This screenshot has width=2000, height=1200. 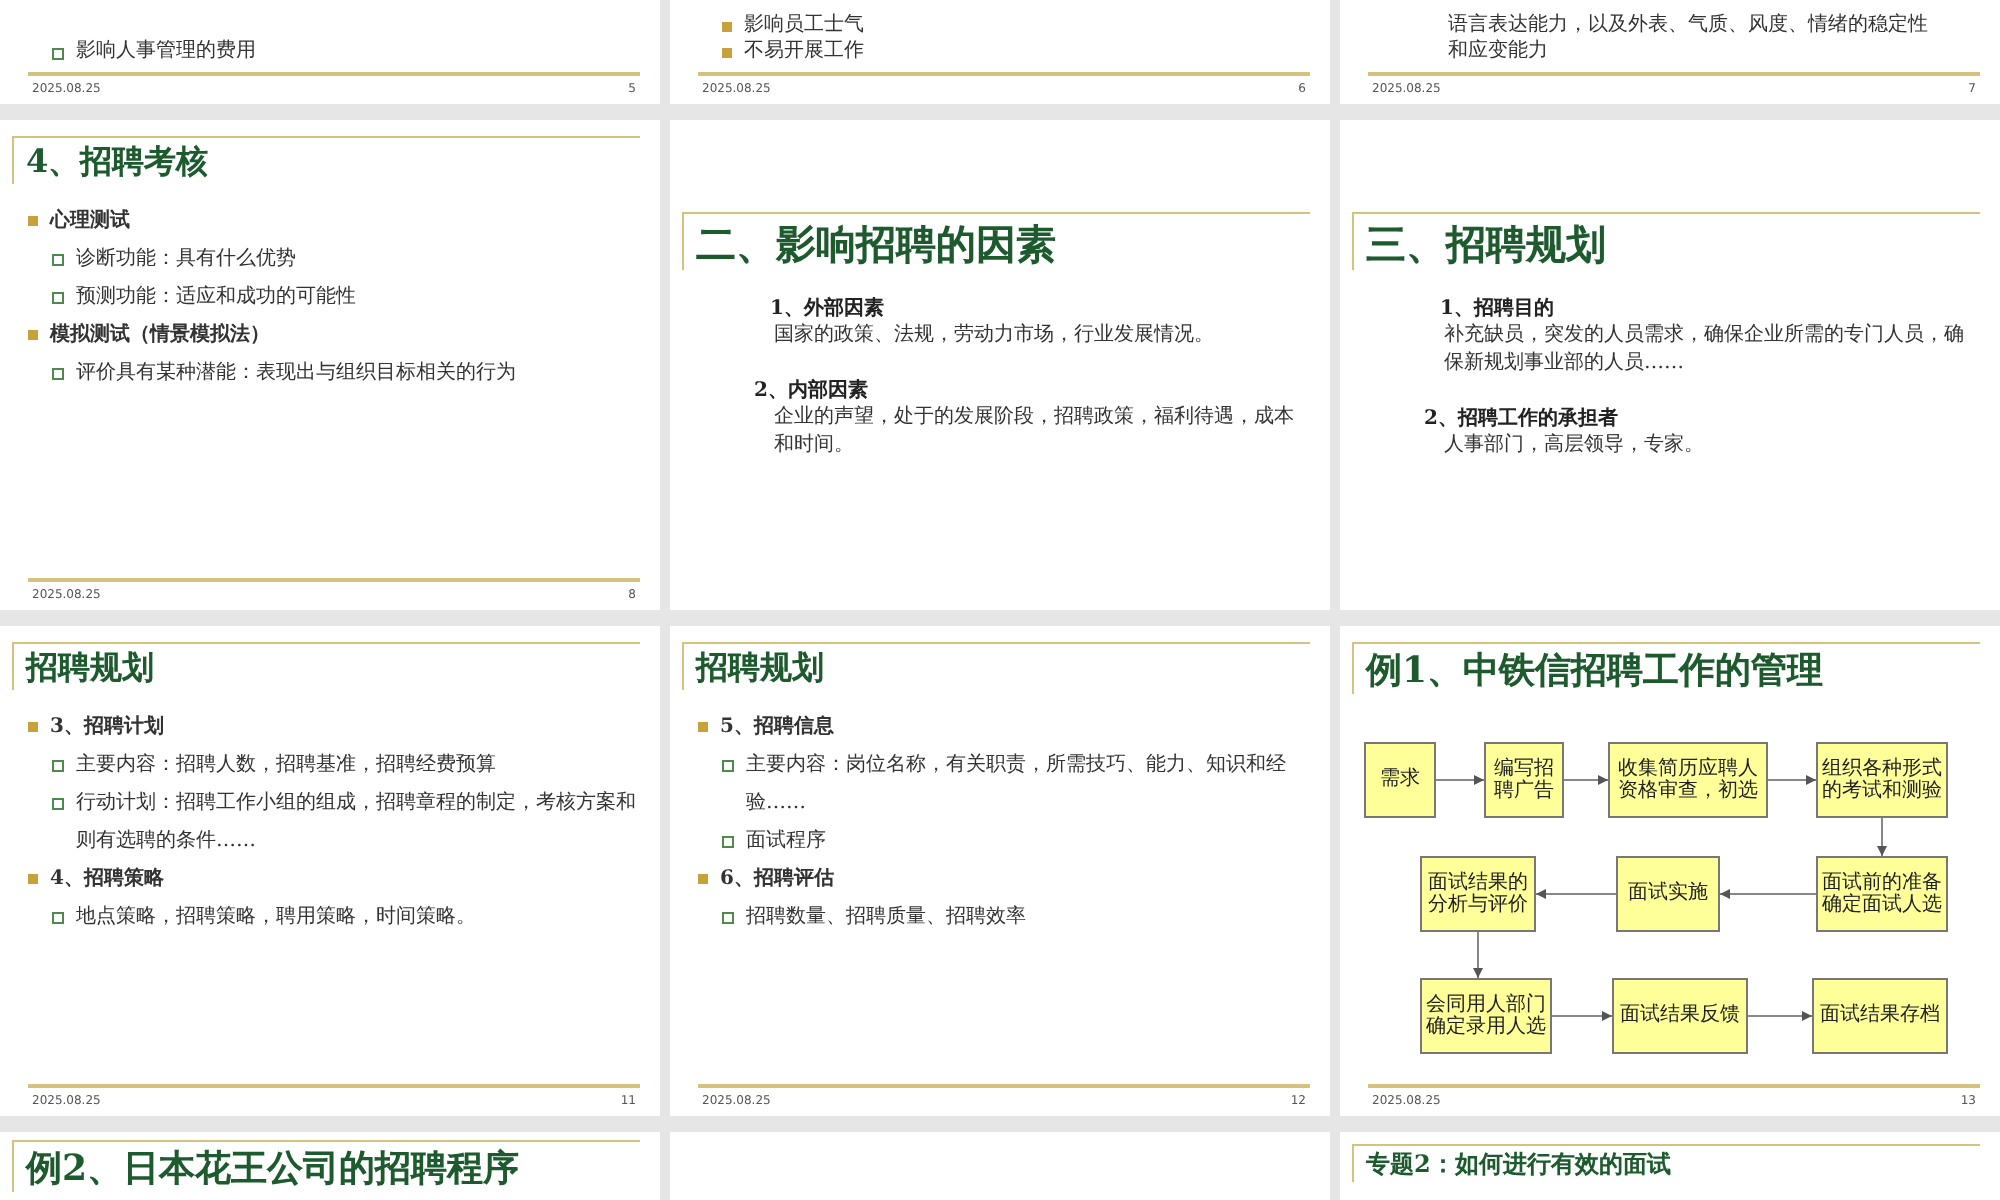 What do you see at coordinates (166, 51) in the screenshot?
I see `bullet-text: 影响人事管理的费用` at bounding box center [166, 51].